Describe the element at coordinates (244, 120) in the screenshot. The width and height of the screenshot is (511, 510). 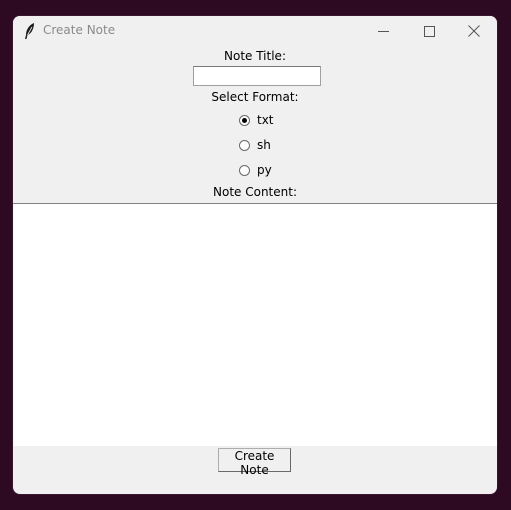
I see `radio-button-selected` at that location.